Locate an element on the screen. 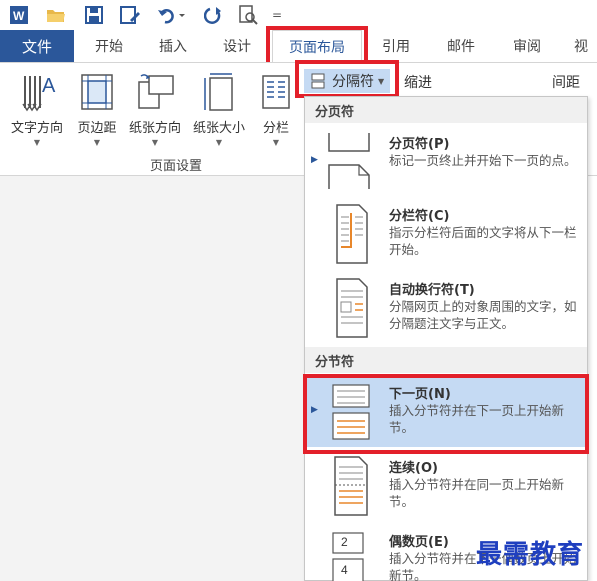 This screenshot has height=581, width=597. menu-item-continuous: 连续(O) 插入分节符并在同一页上开始新节。 is located at coordinates (446, 485).